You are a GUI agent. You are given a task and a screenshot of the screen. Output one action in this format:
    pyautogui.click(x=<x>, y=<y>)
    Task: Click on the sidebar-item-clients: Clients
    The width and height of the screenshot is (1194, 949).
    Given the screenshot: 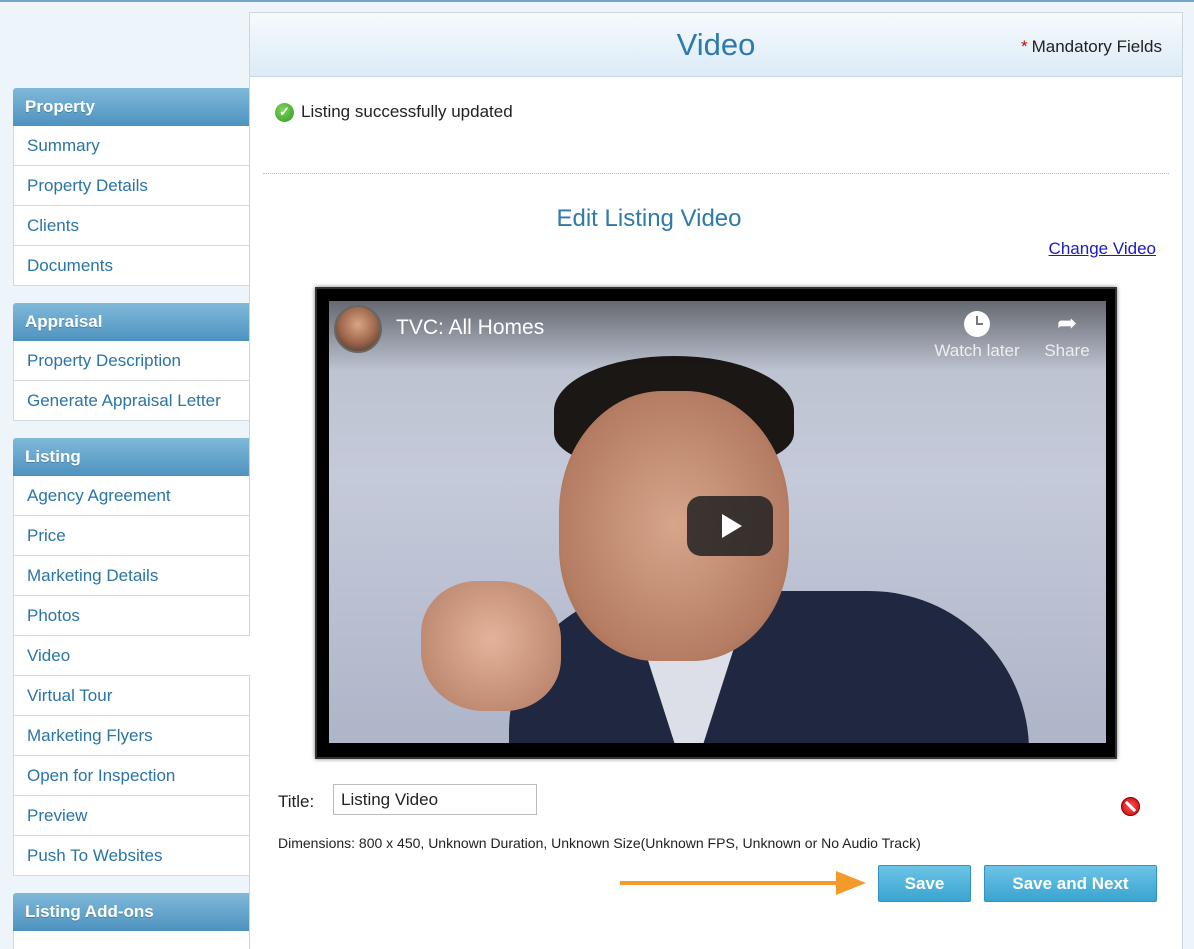 What is the action you would take?
    pyautogui.click(x=131, y=226)
    